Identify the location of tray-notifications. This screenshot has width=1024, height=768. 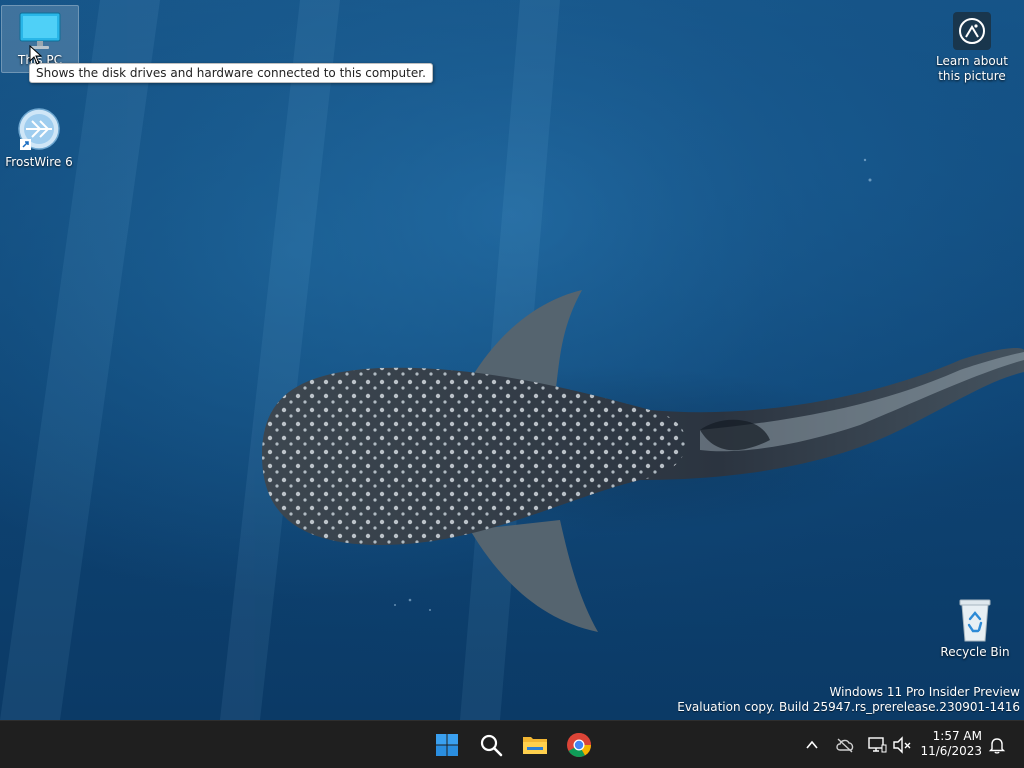
(997, 745).